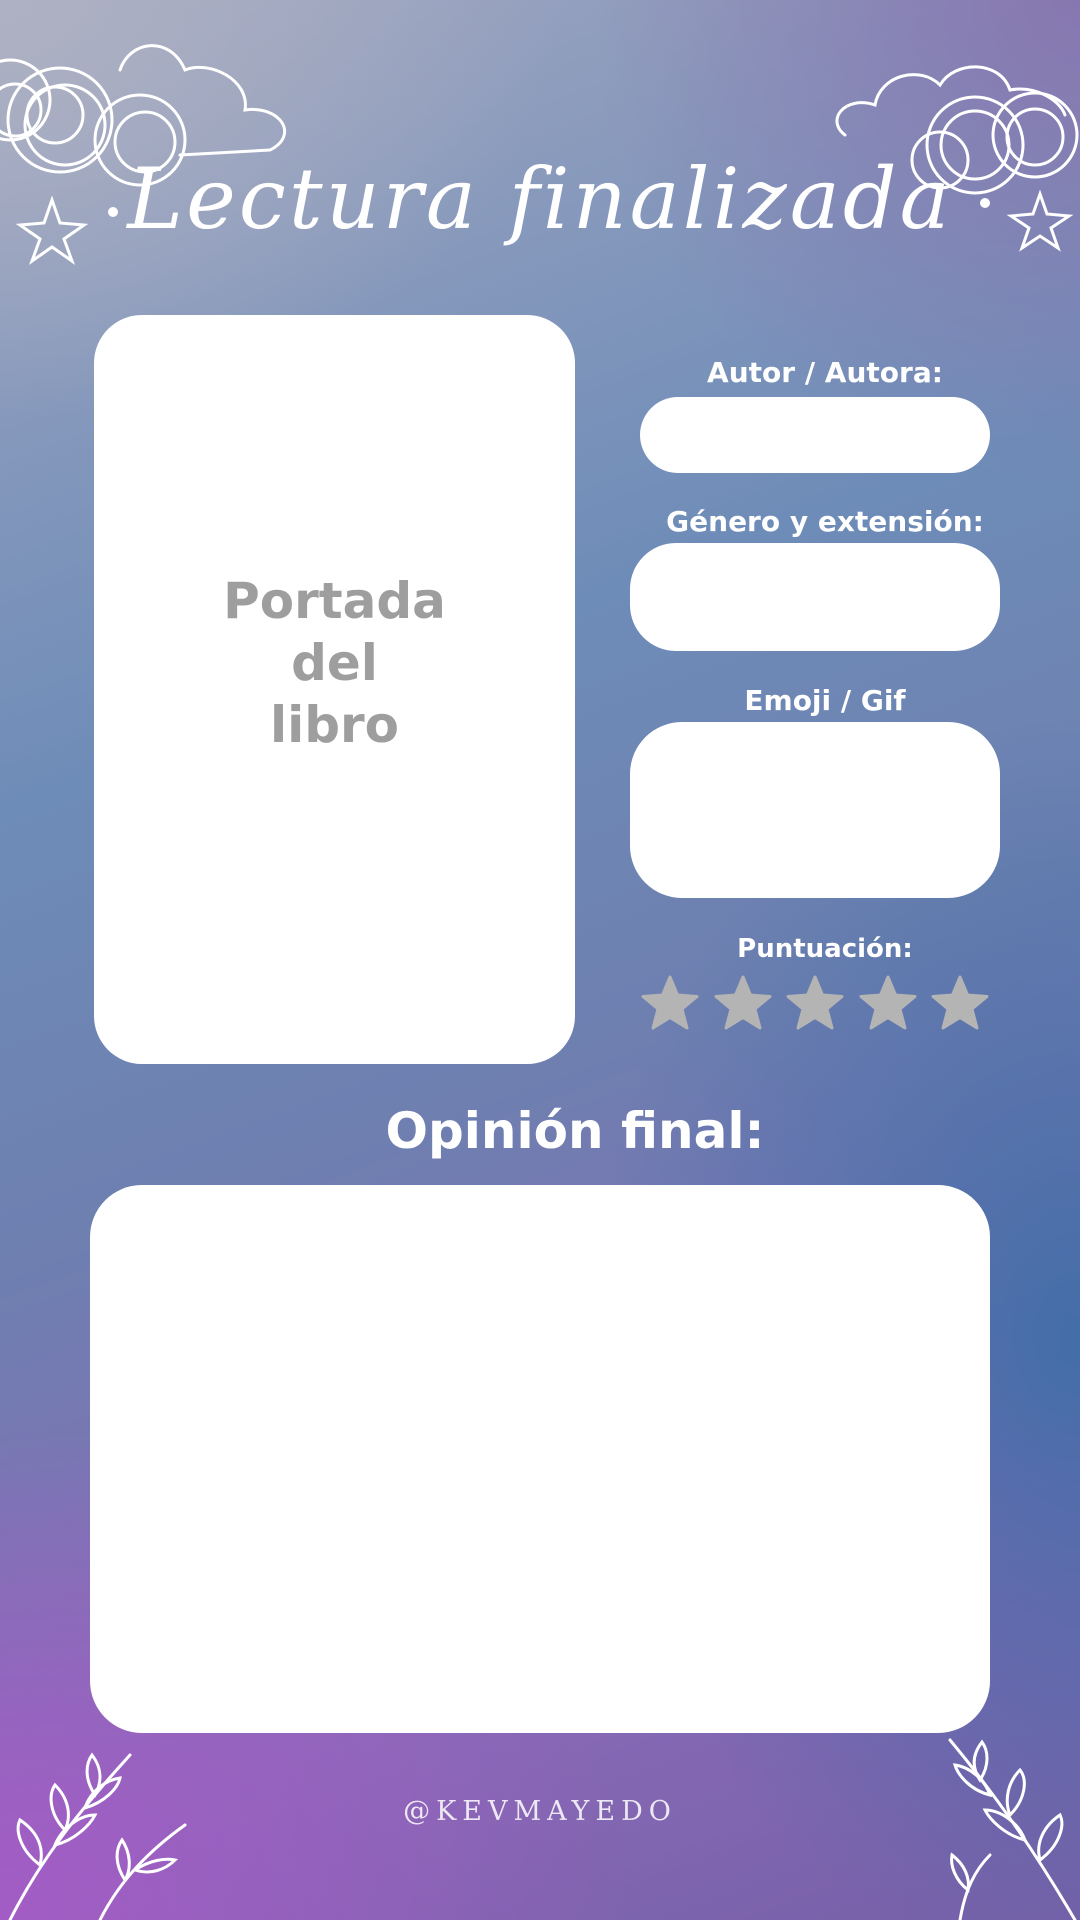  I want to click on rating-stars, so click(815, 1003).